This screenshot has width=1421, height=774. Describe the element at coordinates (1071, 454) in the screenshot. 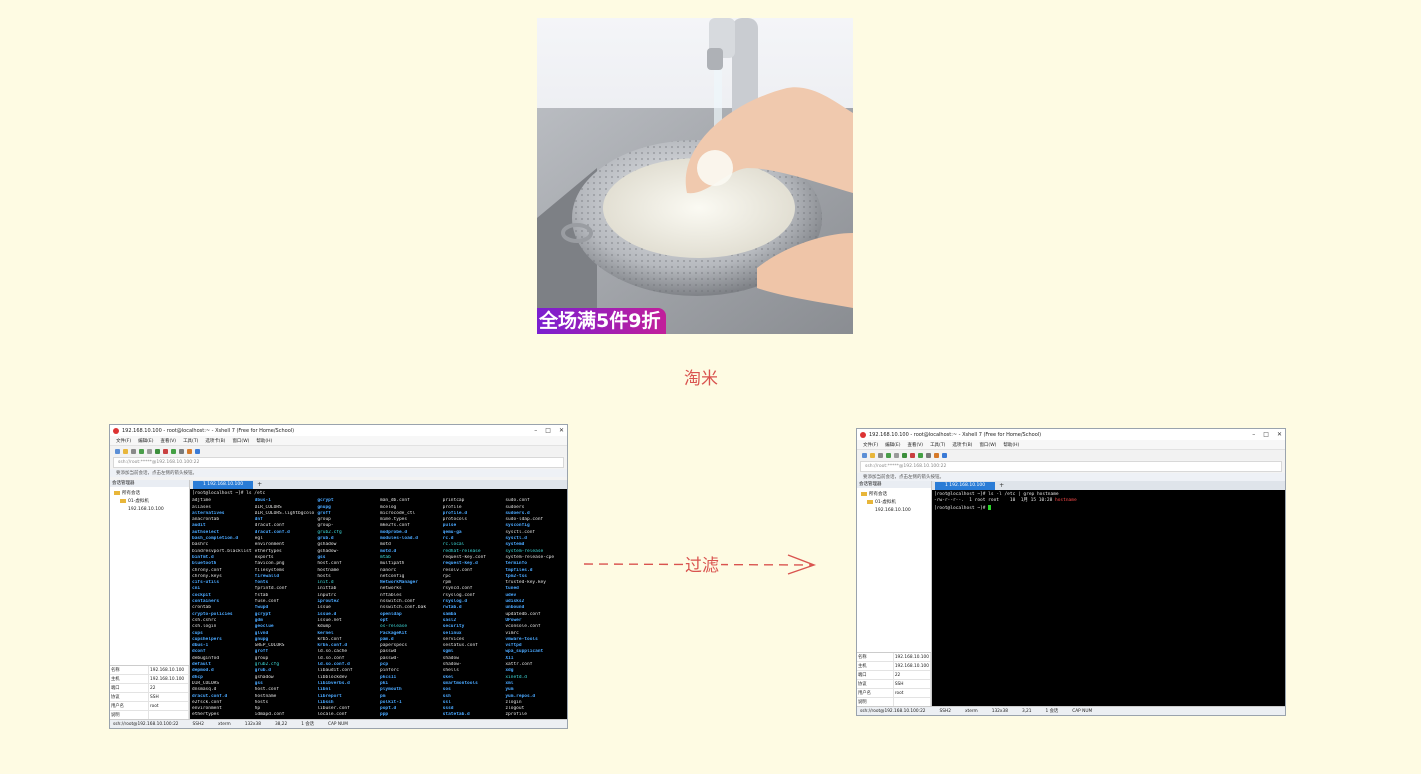

I see `toolbar` at that location.